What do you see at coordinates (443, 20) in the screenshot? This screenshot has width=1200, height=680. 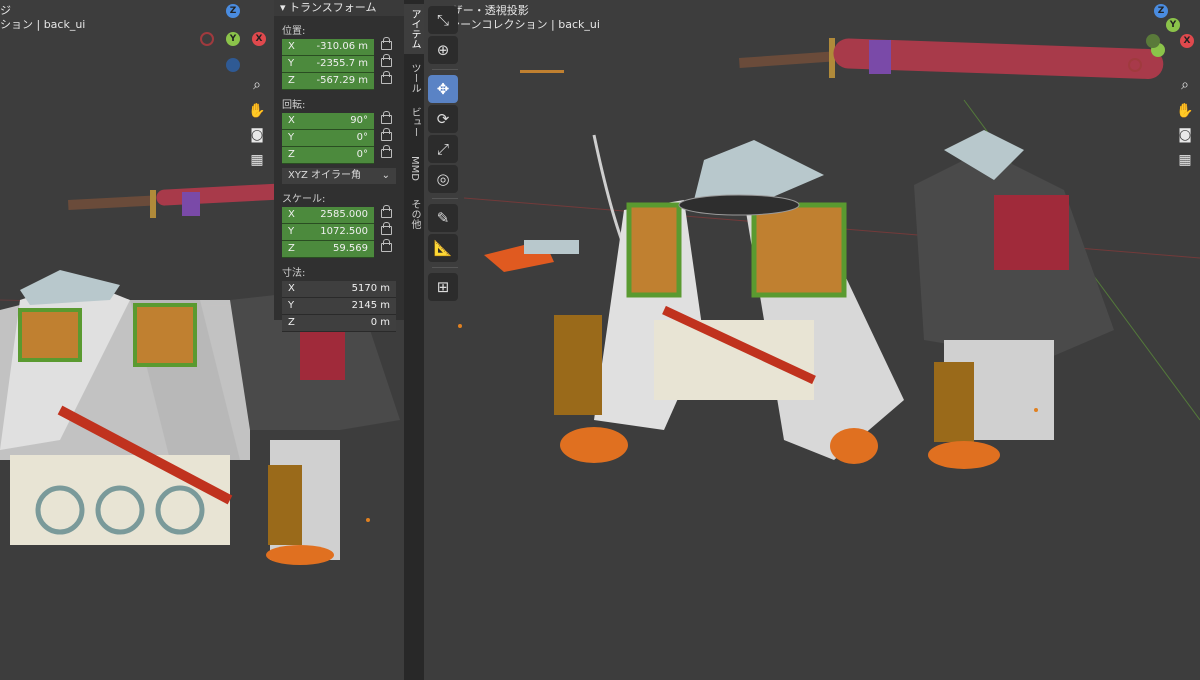 I see `select-icon: ⤡` at bounding box center [443, 20].